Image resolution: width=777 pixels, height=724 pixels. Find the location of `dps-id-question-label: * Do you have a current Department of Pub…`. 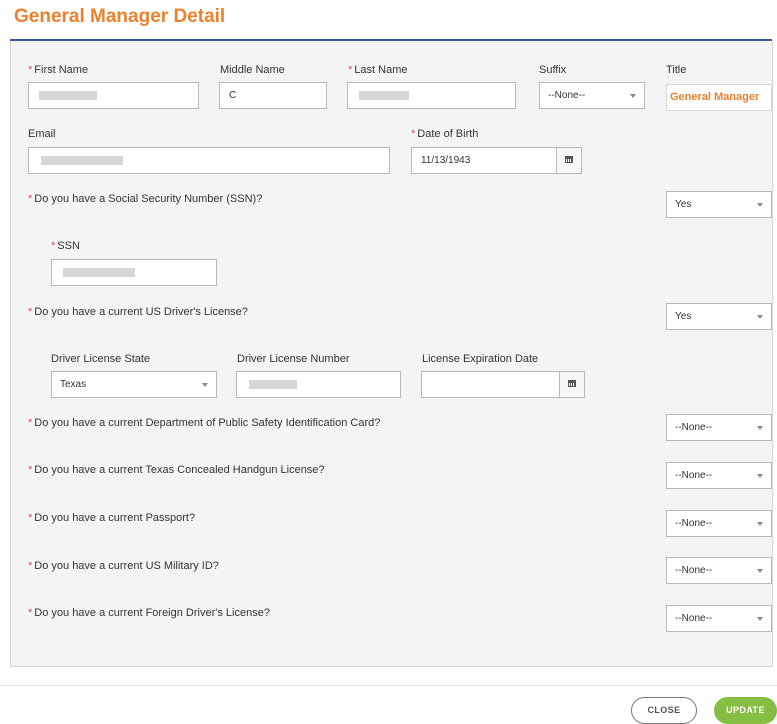

dps-id-question-label: * Do you have a current Department of Pub… is located at coordinates (204, 423).